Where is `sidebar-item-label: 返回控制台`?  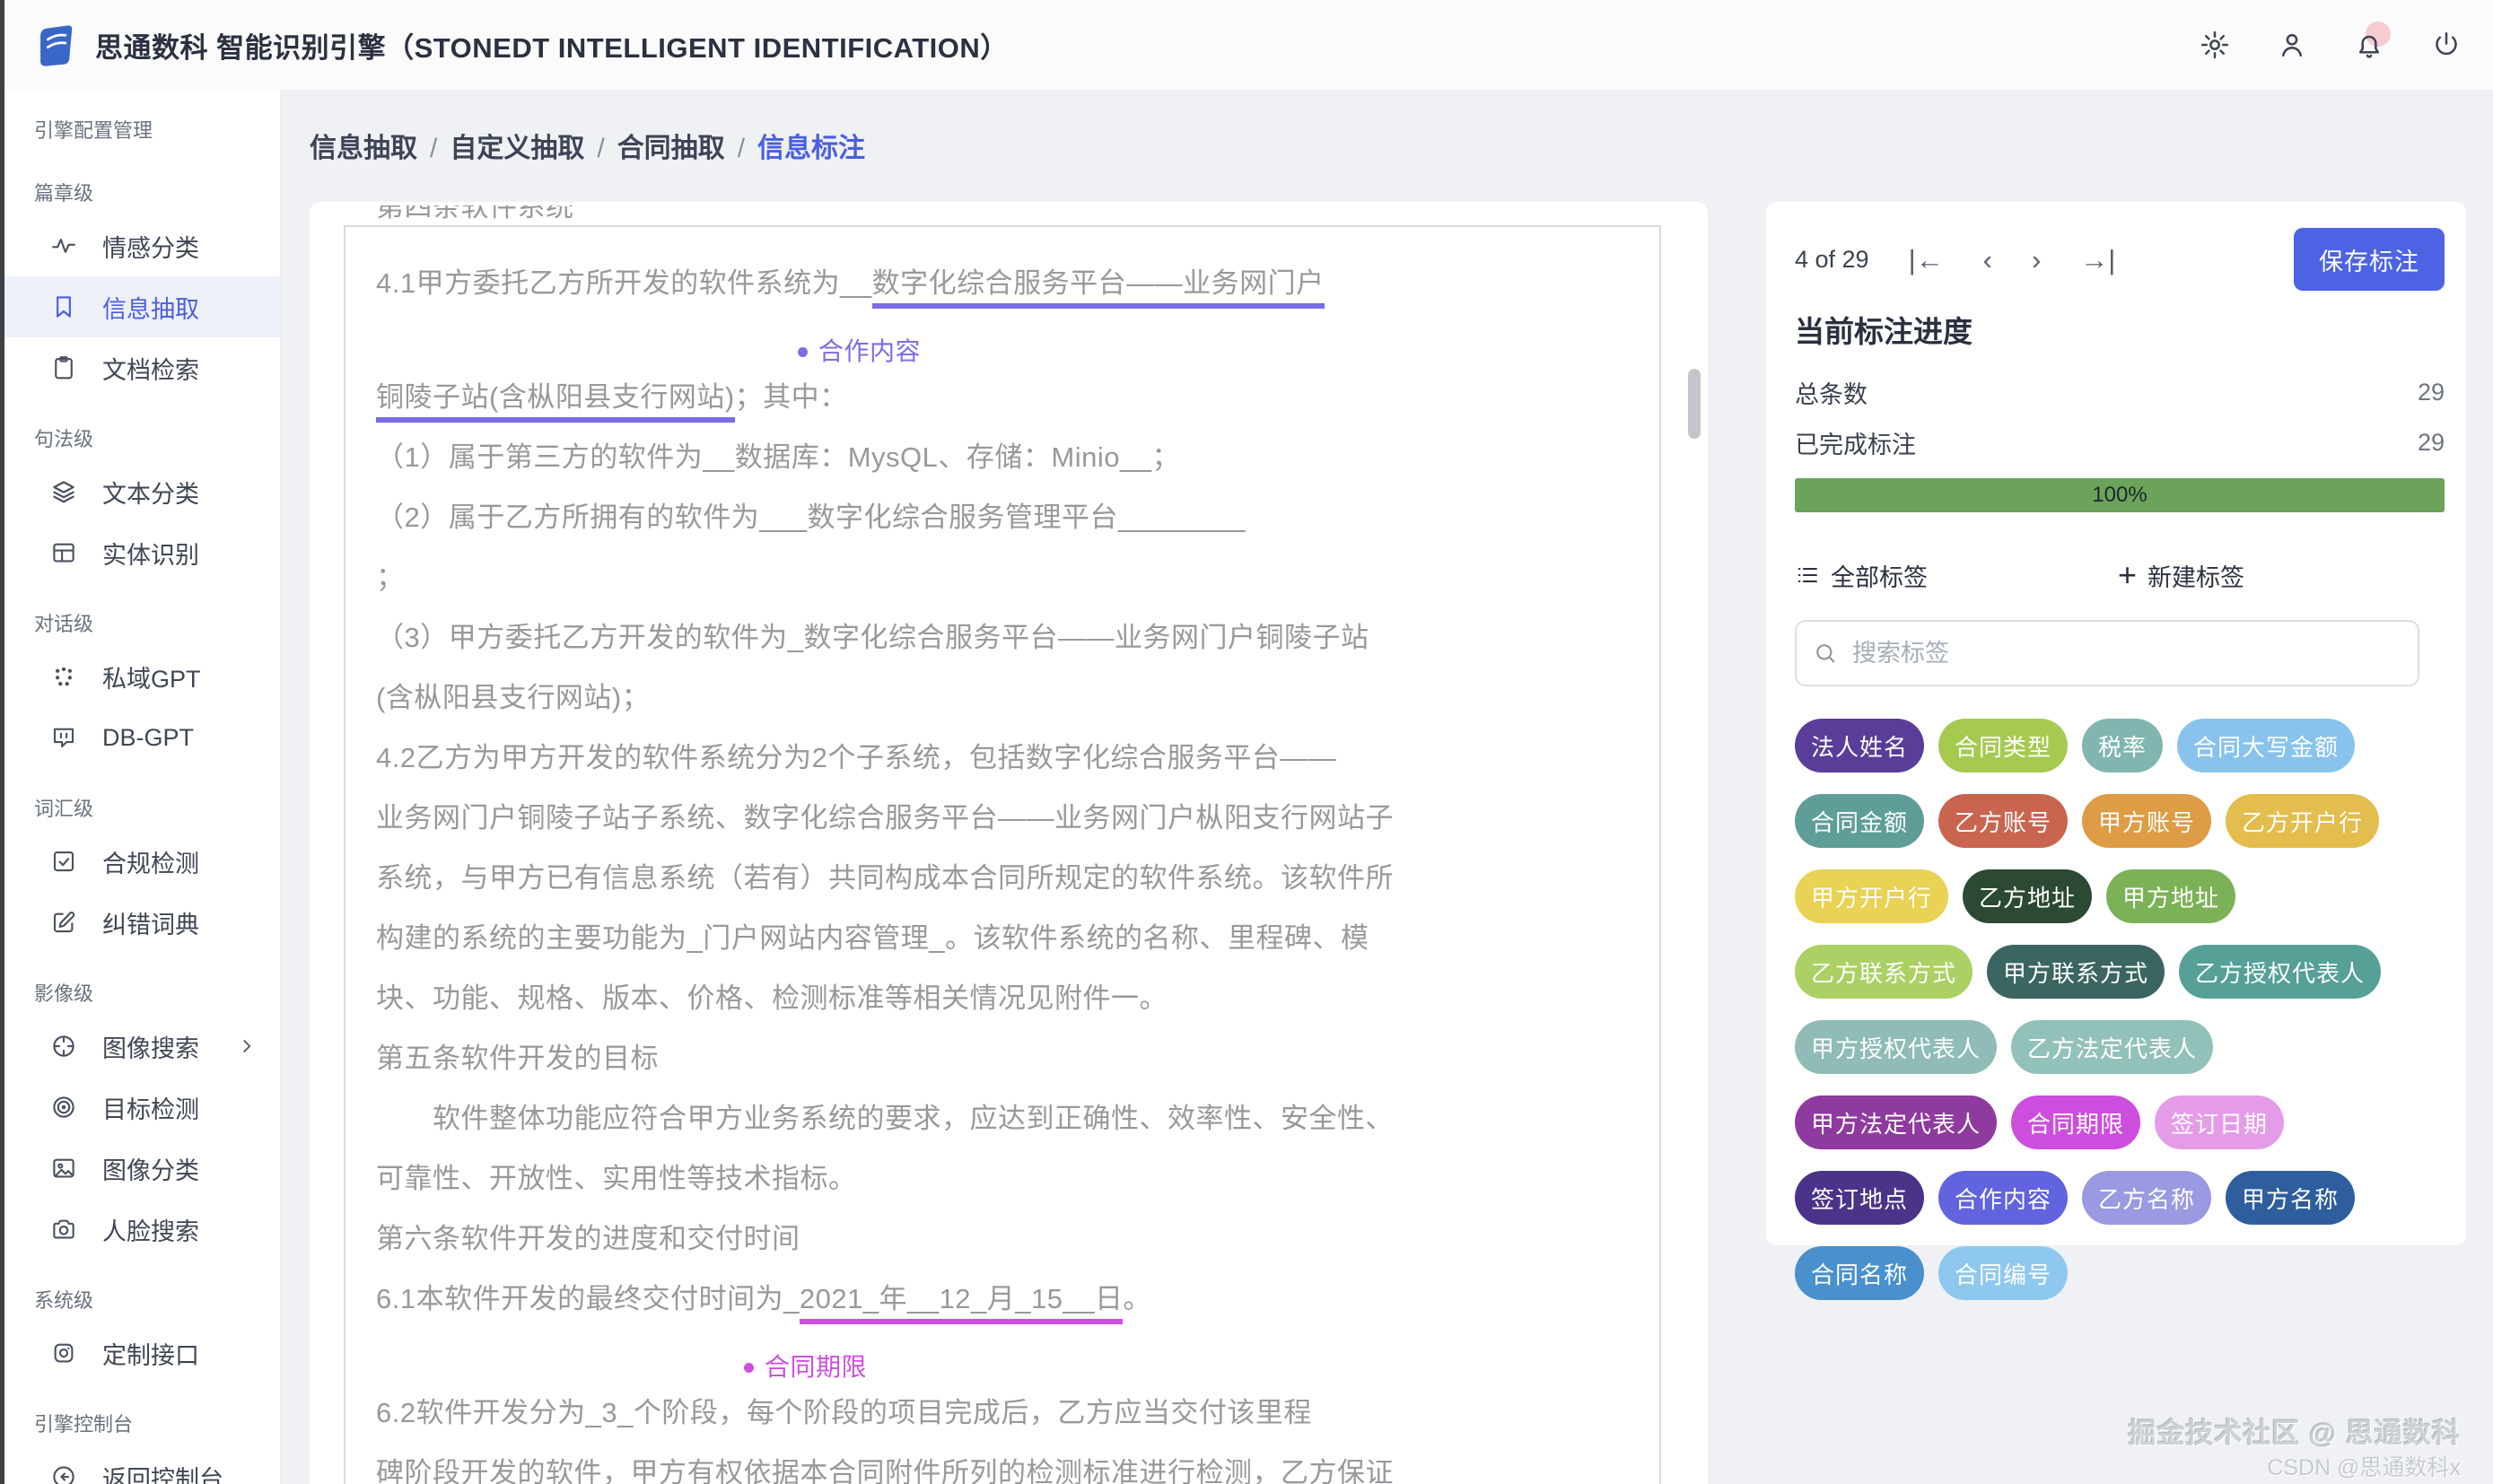
sidebar-item-label: 返回控制台 is located at coordinates (162, 1474).